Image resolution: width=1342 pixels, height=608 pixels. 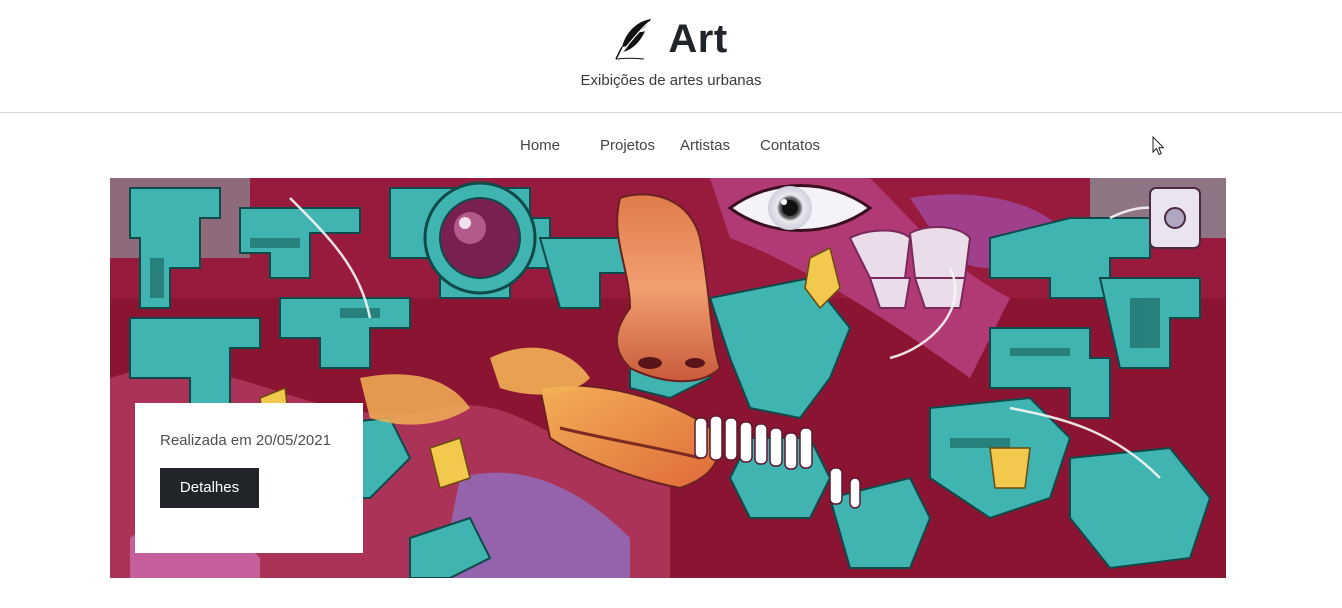 What do you see at coordinates (1158, 146) in the screenshot?
I see `mouse-cursor-icon` at bounding box center [1158, 146].